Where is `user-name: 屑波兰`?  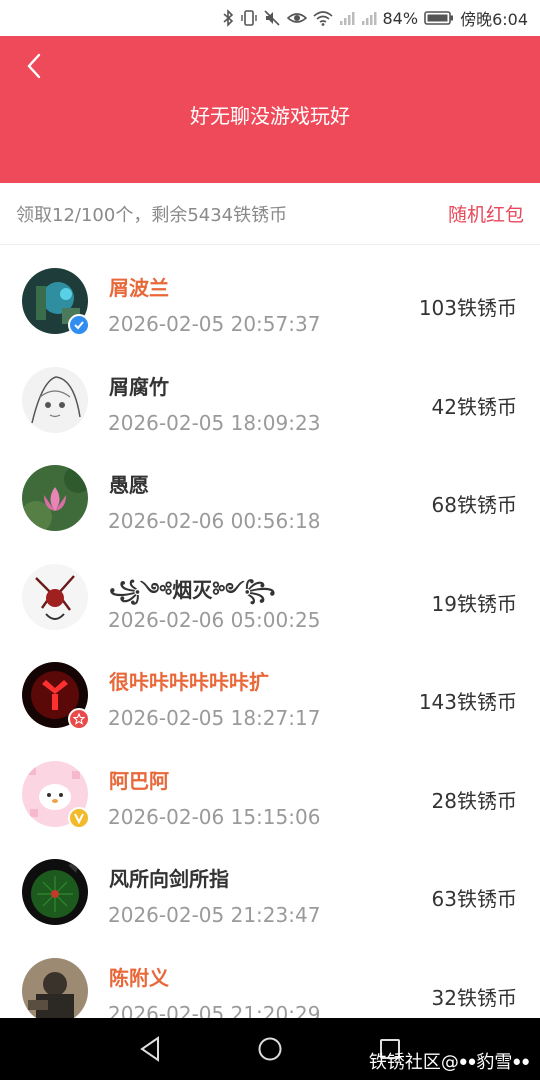
user-name: 屑波兰 is located at coordinates (139, 288).